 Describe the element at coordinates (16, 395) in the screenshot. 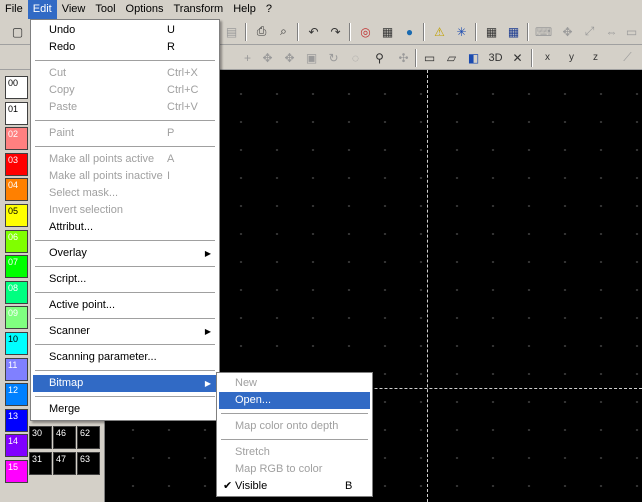

I see `palette-swatch: 12` at that location.